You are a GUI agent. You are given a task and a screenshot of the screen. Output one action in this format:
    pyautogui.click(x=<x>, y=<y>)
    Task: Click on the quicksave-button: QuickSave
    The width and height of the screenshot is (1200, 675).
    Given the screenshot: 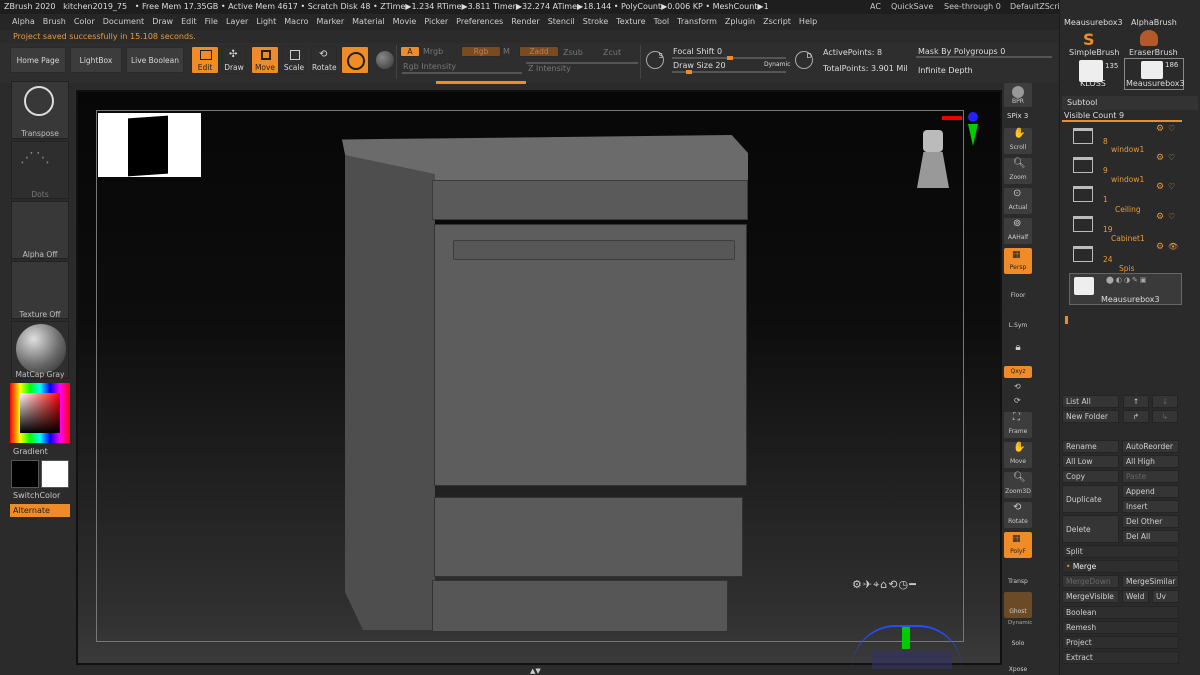 What is the action you would take?
    pyautogui.click(x=912, y=7)
    